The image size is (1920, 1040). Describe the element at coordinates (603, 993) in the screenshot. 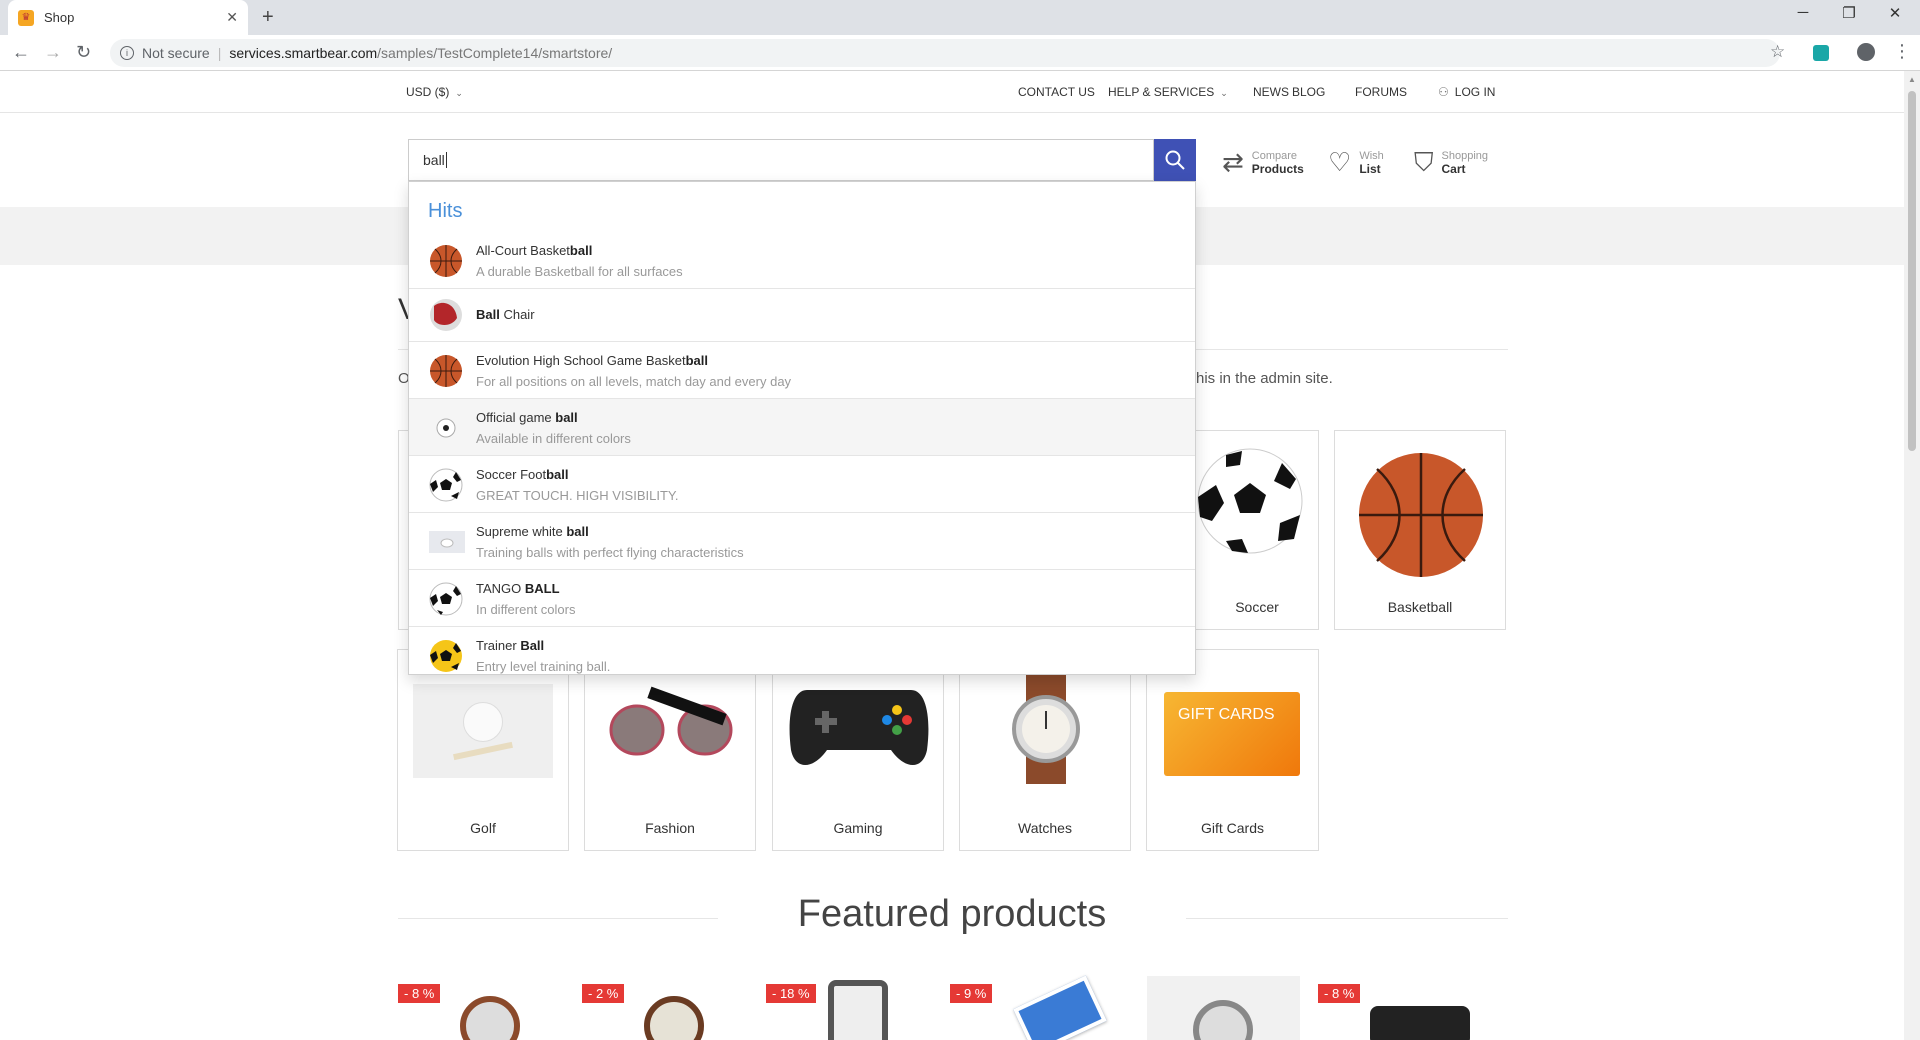

I see `discount-badge: - 2 %` at that location.